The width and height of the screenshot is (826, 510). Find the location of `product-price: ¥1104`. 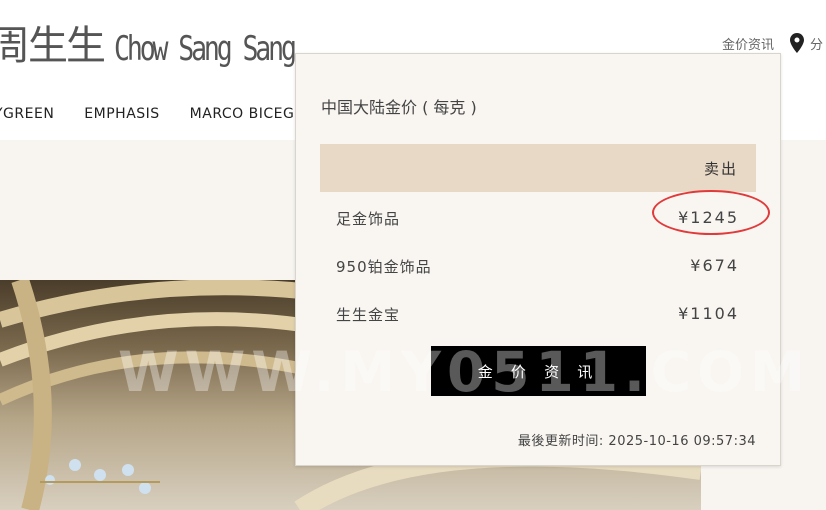

product-price: ¥1104 is located at coordinates (708, 313).